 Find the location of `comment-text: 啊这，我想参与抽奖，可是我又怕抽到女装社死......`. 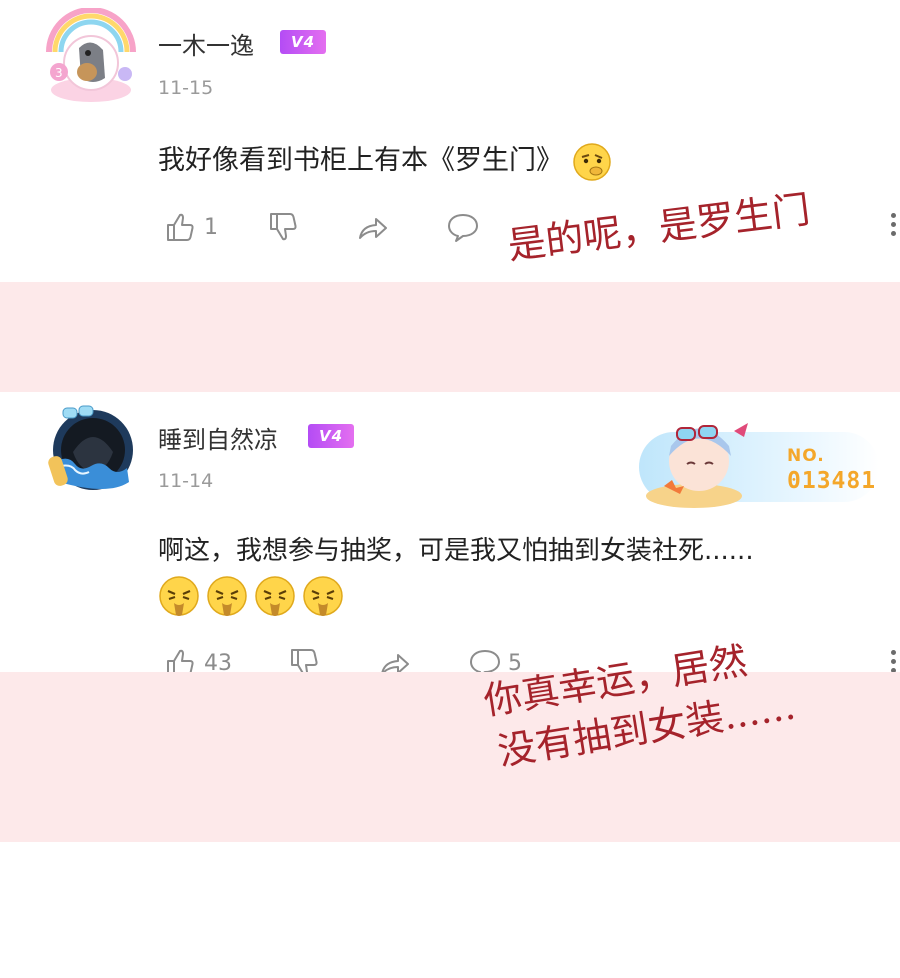

comment-text: 啊这，我想参与抽奖，可是我又怕抽到女装社死...... is located at coordinates (456, 551).